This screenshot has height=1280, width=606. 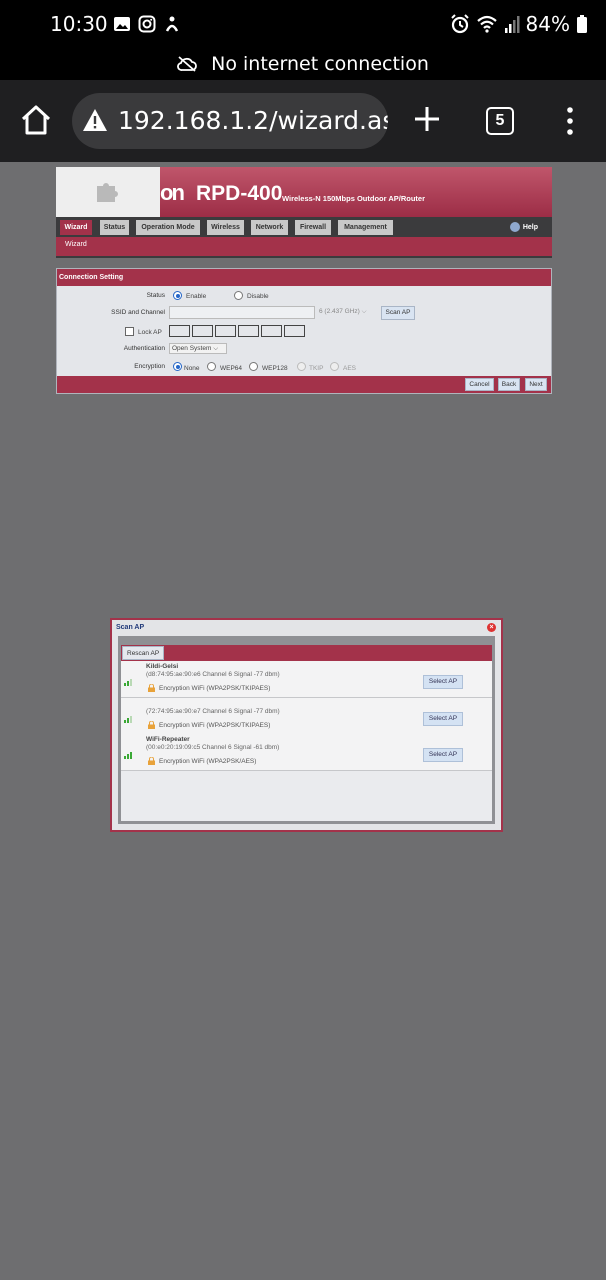 I want to click on tab-status: Status, so click(x=114, y=227).